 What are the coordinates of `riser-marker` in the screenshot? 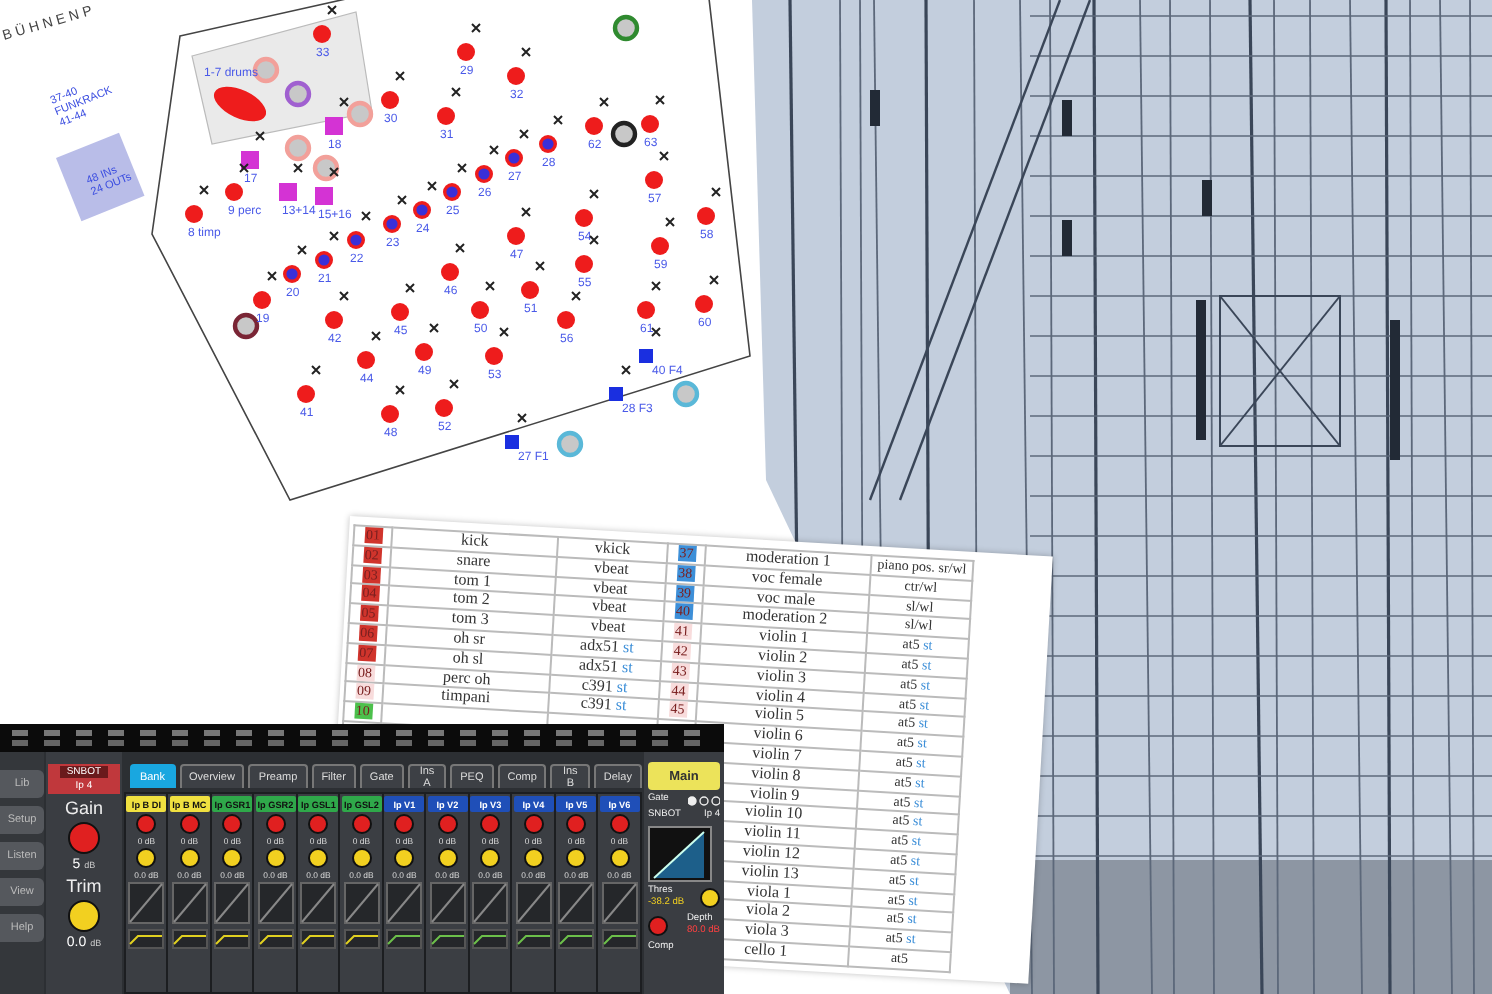 It's located at (334, 126).